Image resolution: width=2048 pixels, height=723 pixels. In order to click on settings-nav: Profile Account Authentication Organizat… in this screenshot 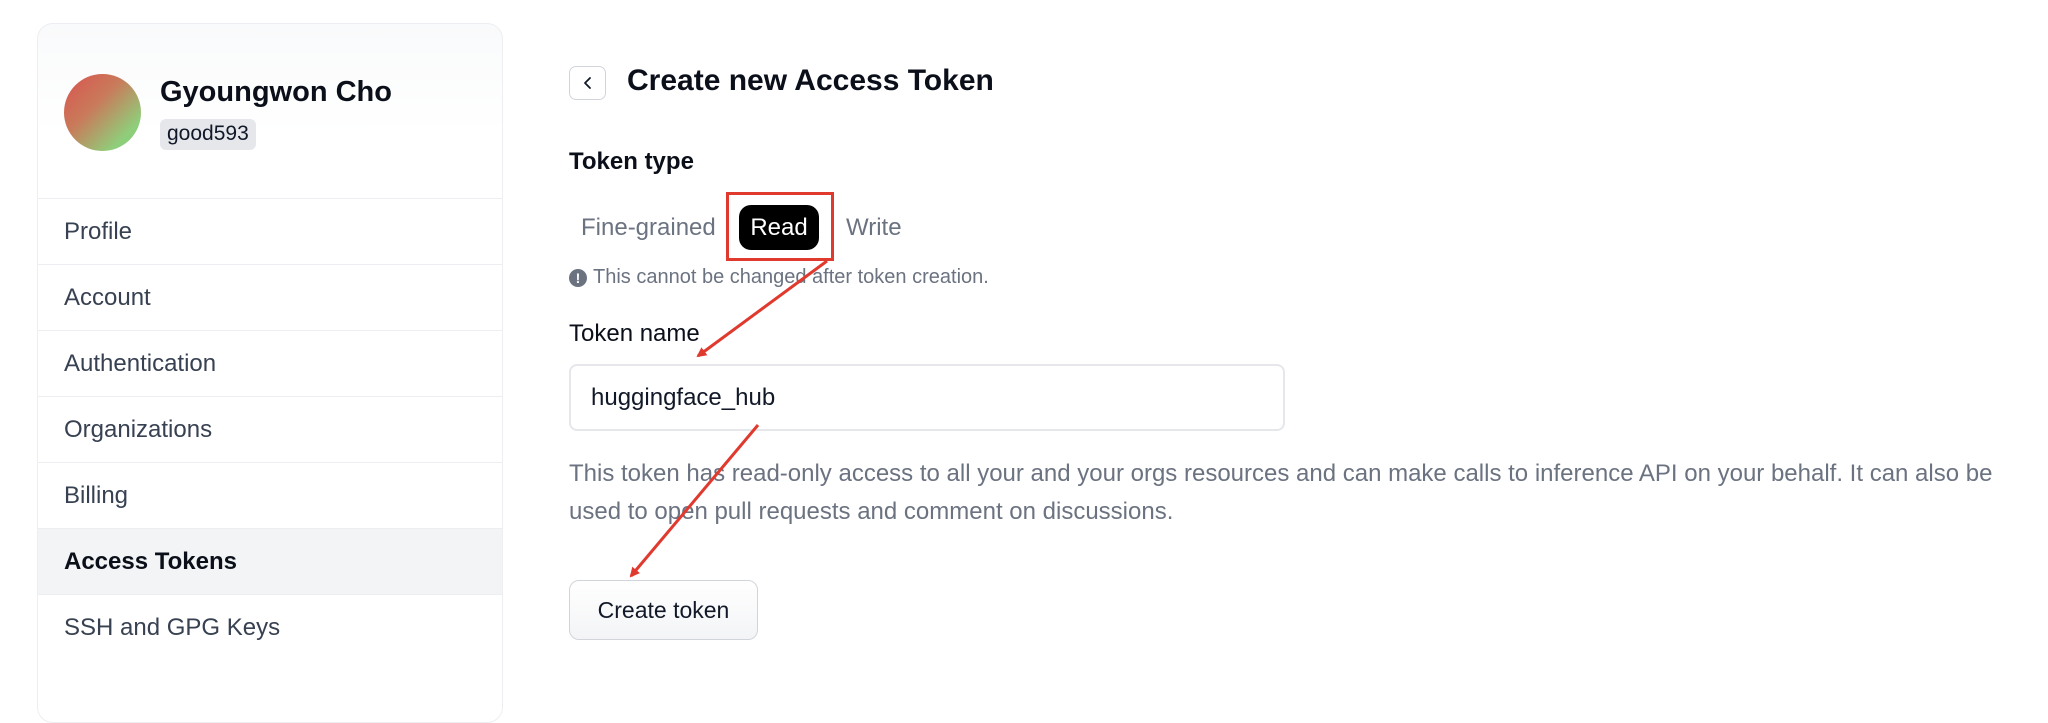, I will do `click(270, 429)`.